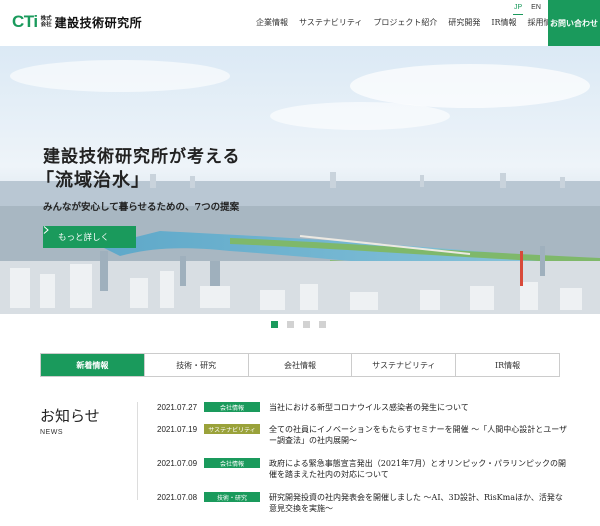 The image size is (600, 526). Describe the element at coordinates (272, 22) in the screenshot. I see `nav-item-company: 企業情報` at that location.